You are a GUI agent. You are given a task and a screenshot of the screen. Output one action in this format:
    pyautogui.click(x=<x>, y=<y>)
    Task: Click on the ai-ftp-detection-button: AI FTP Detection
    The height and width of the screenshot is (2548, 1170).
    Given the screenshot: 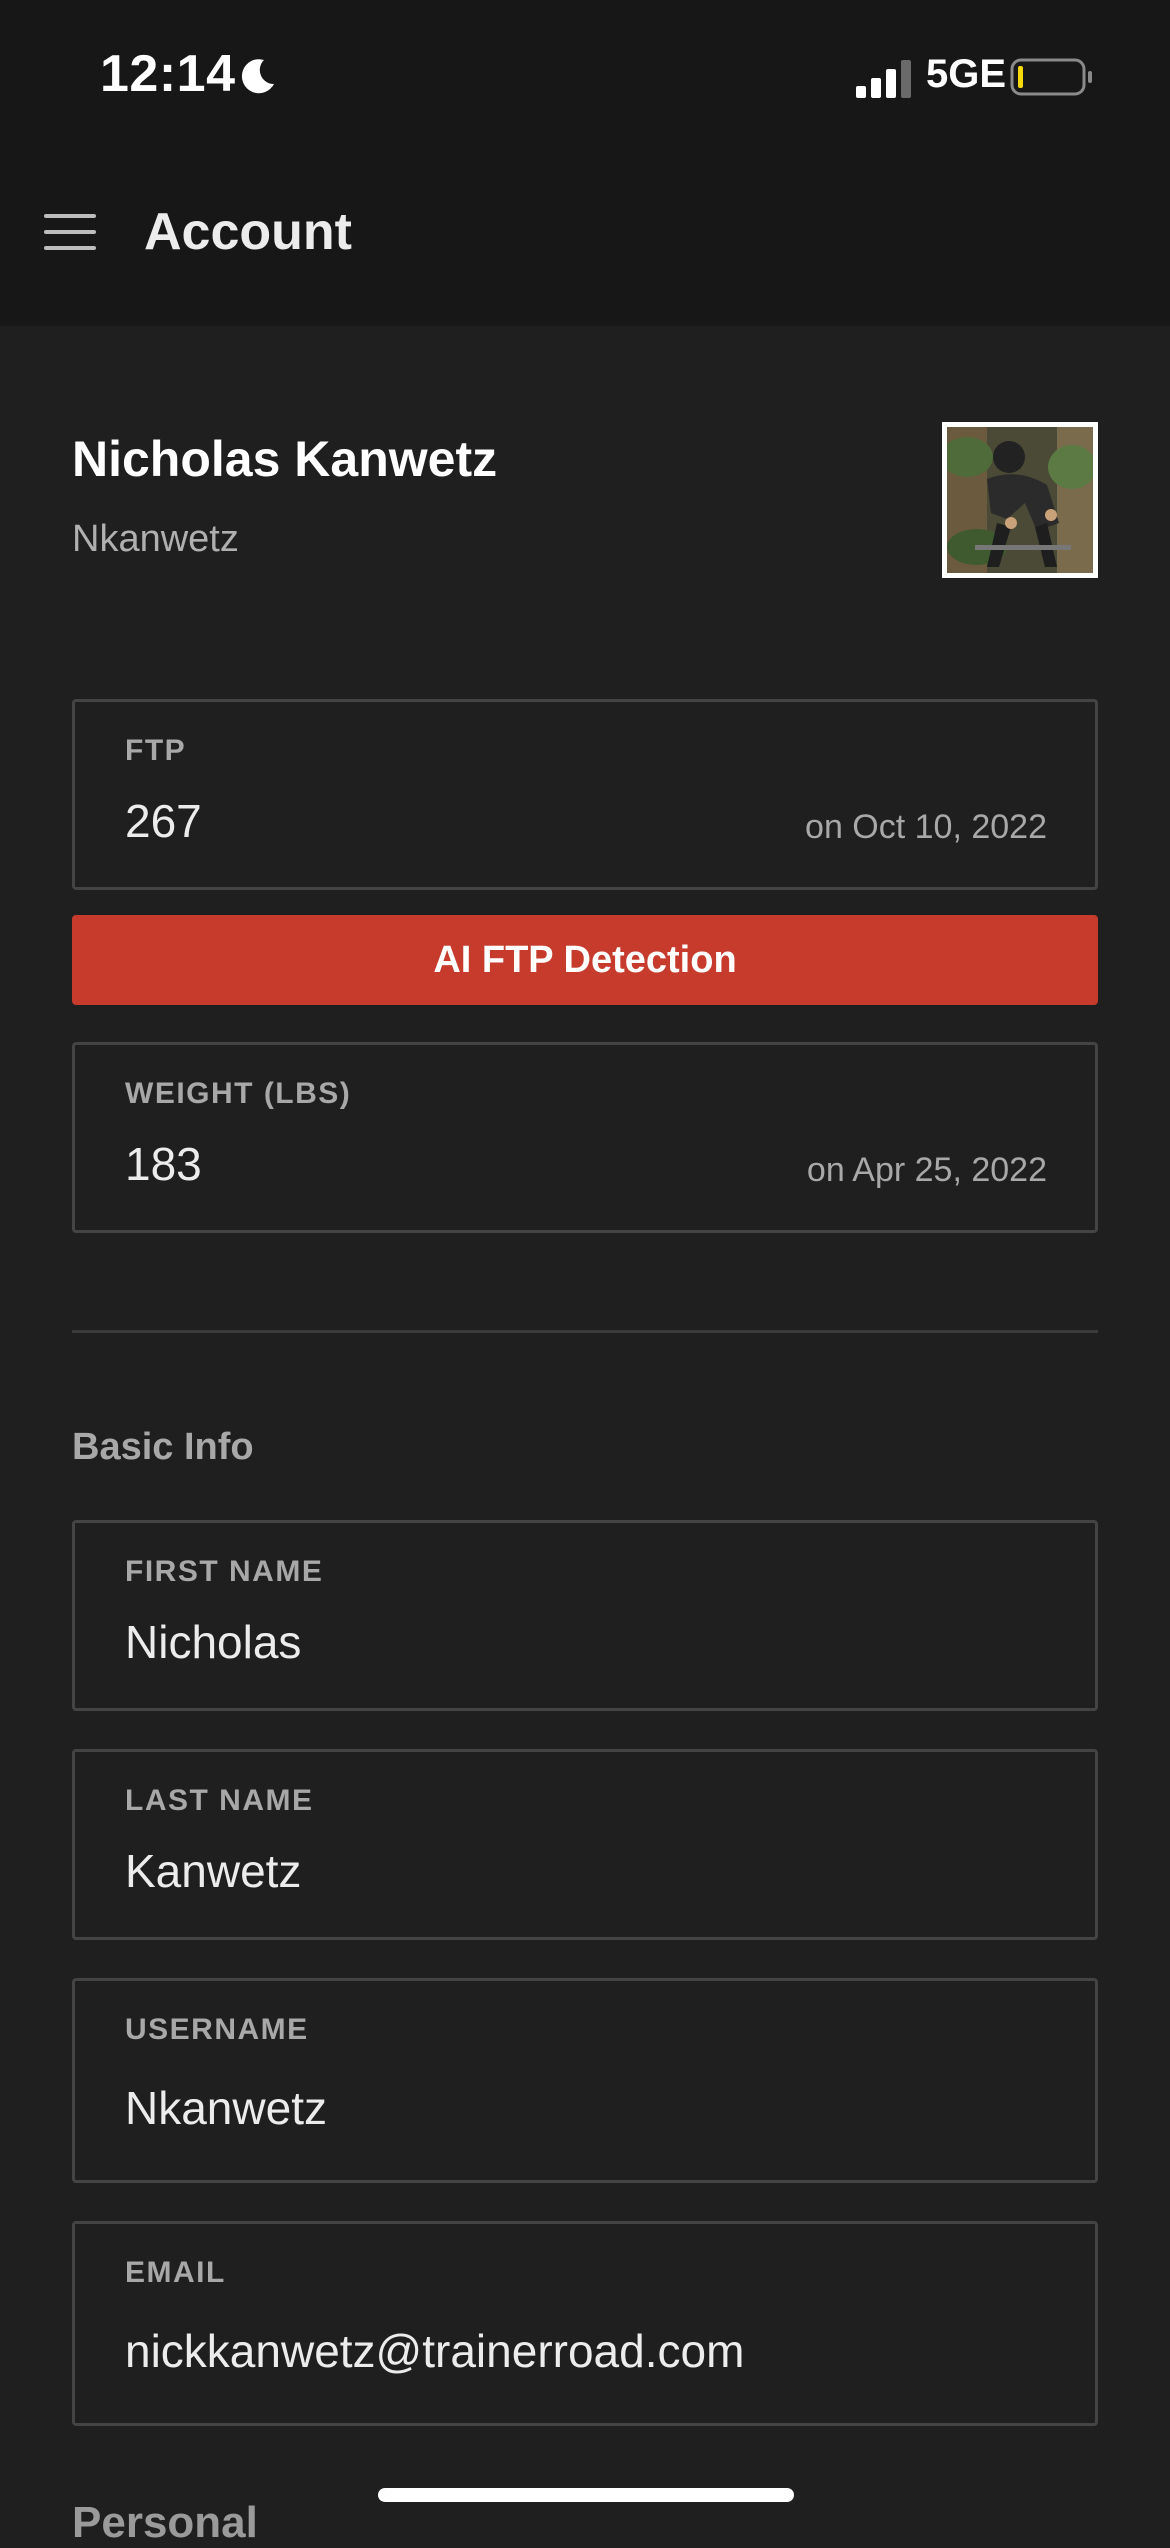 What is the action you would take?
    pyautogui.click(x=585, y=960)
    